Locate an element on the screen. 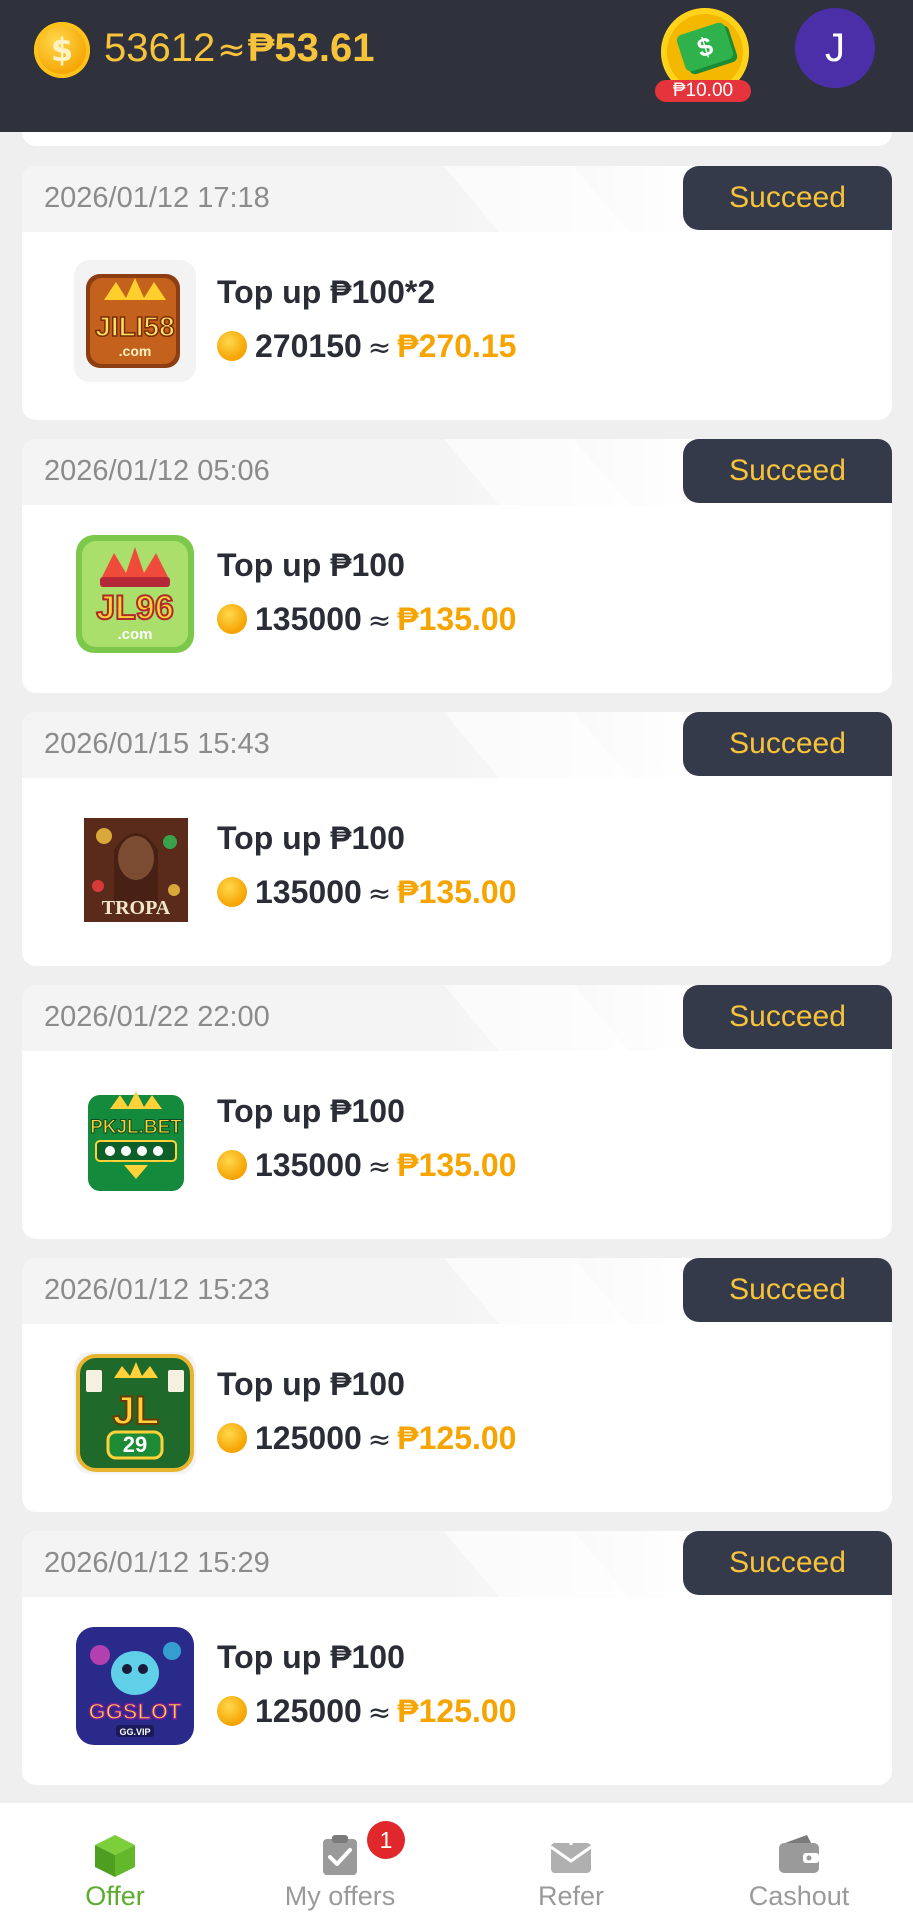 The width and height of the screenshot is (913, 1920). reward-amount: 270150 ≈ ₱270.15 is located at coordinates (366, 346).